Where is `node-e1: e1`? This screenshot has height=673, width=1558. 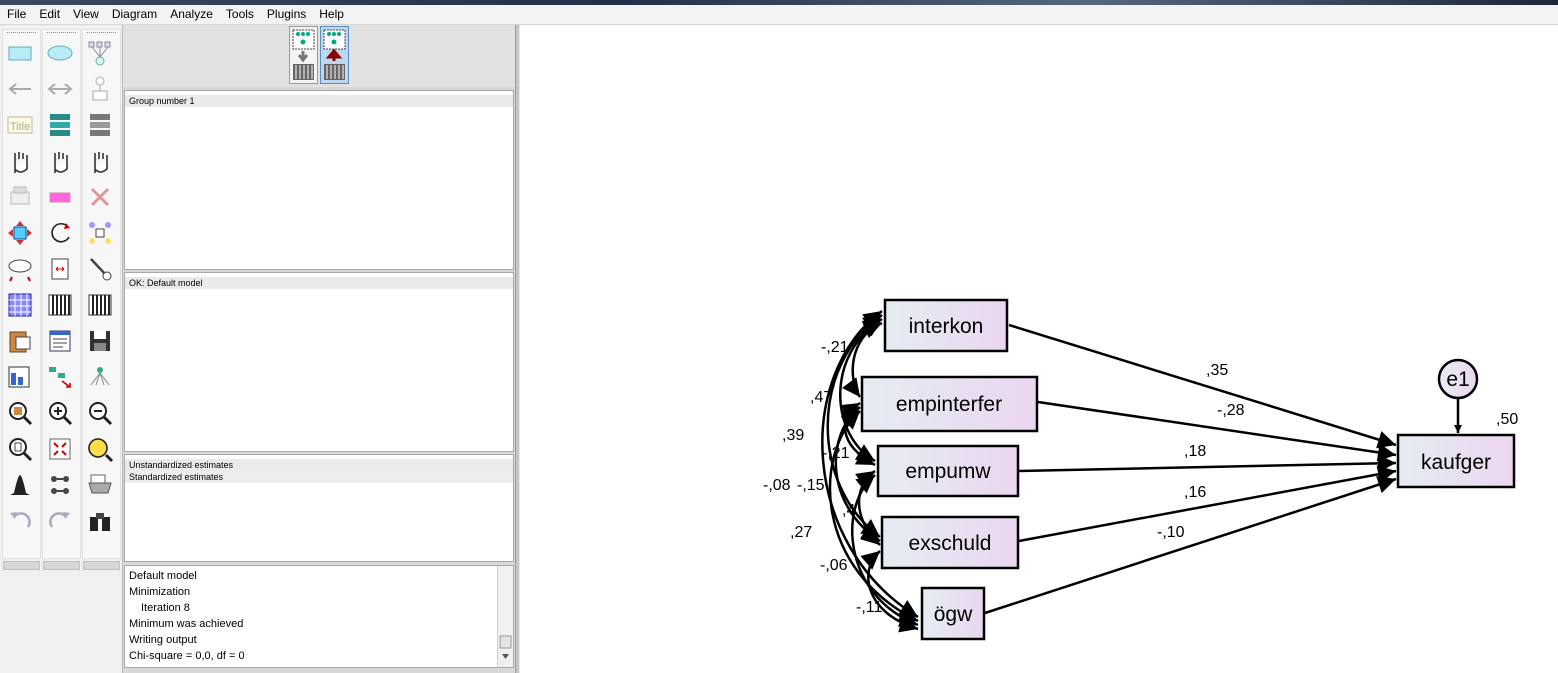 node-e1: e1 is located at coordinates (1458, 379).